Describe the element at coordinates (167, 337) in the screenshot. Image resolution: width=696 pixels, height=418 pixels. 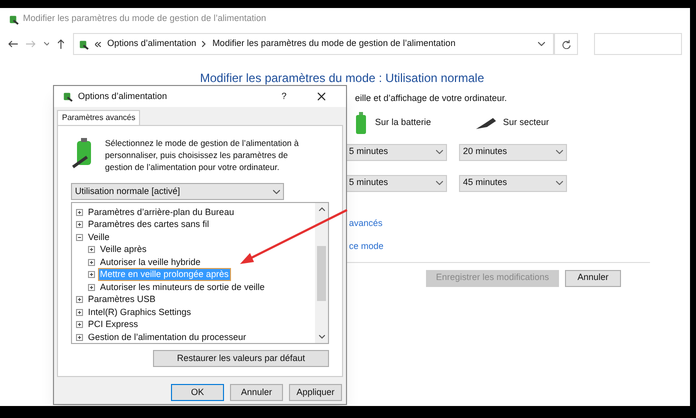
I see `tree-item: Gestion de l’alimentation du processeur` at that location.